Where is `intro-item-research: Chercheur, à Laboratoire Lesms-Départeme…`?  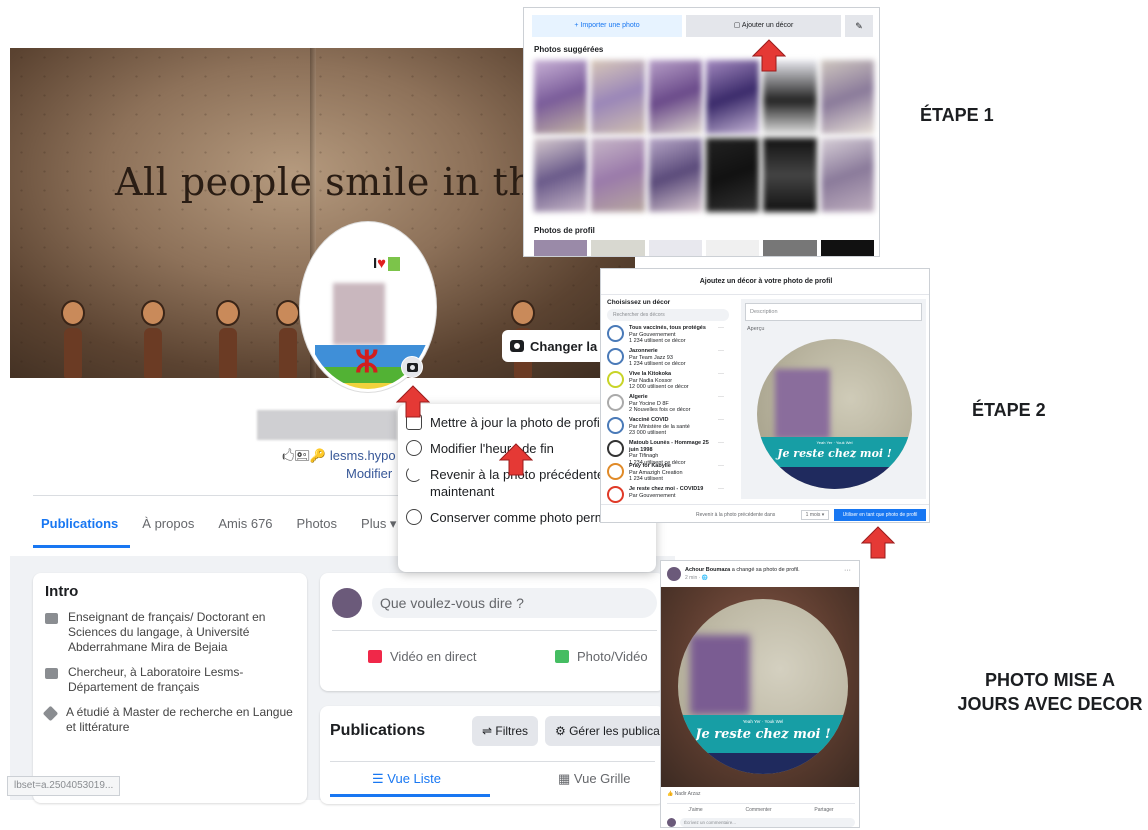
intro-item-research: Chercheur, à Laboratoire Lesms-Départeme… is located at coordinates (170, 680).